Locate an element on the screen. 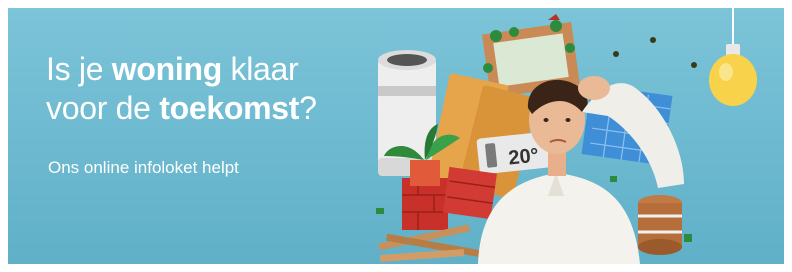 This screenshot has height=272, width=792. wood-planks-icon is located at coordinates (430, 243).